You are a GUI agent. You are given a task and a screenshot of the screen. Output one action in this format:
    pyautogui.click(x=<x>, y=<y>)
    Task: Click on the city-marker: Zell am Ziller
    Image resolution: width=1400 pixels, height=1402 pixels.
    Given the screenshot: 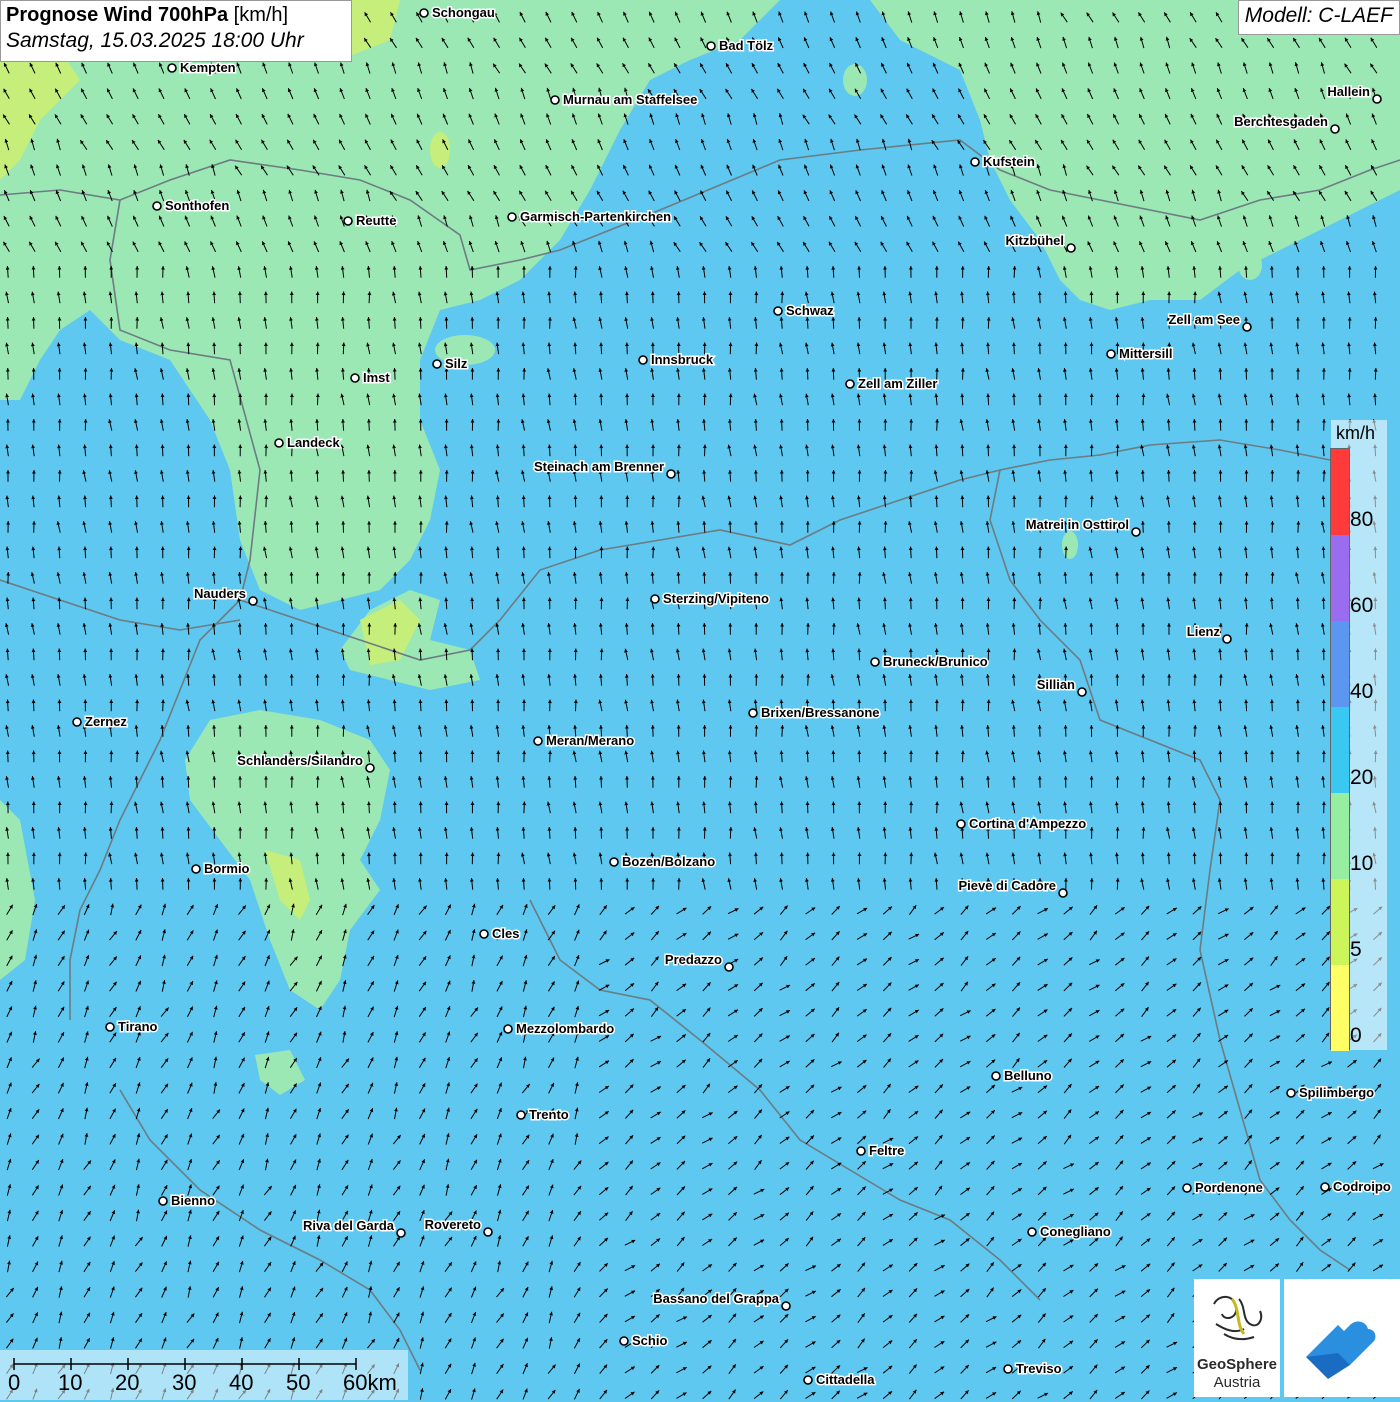 What is the action you would take?
    pyautogui.click(x=891, y=383)
    